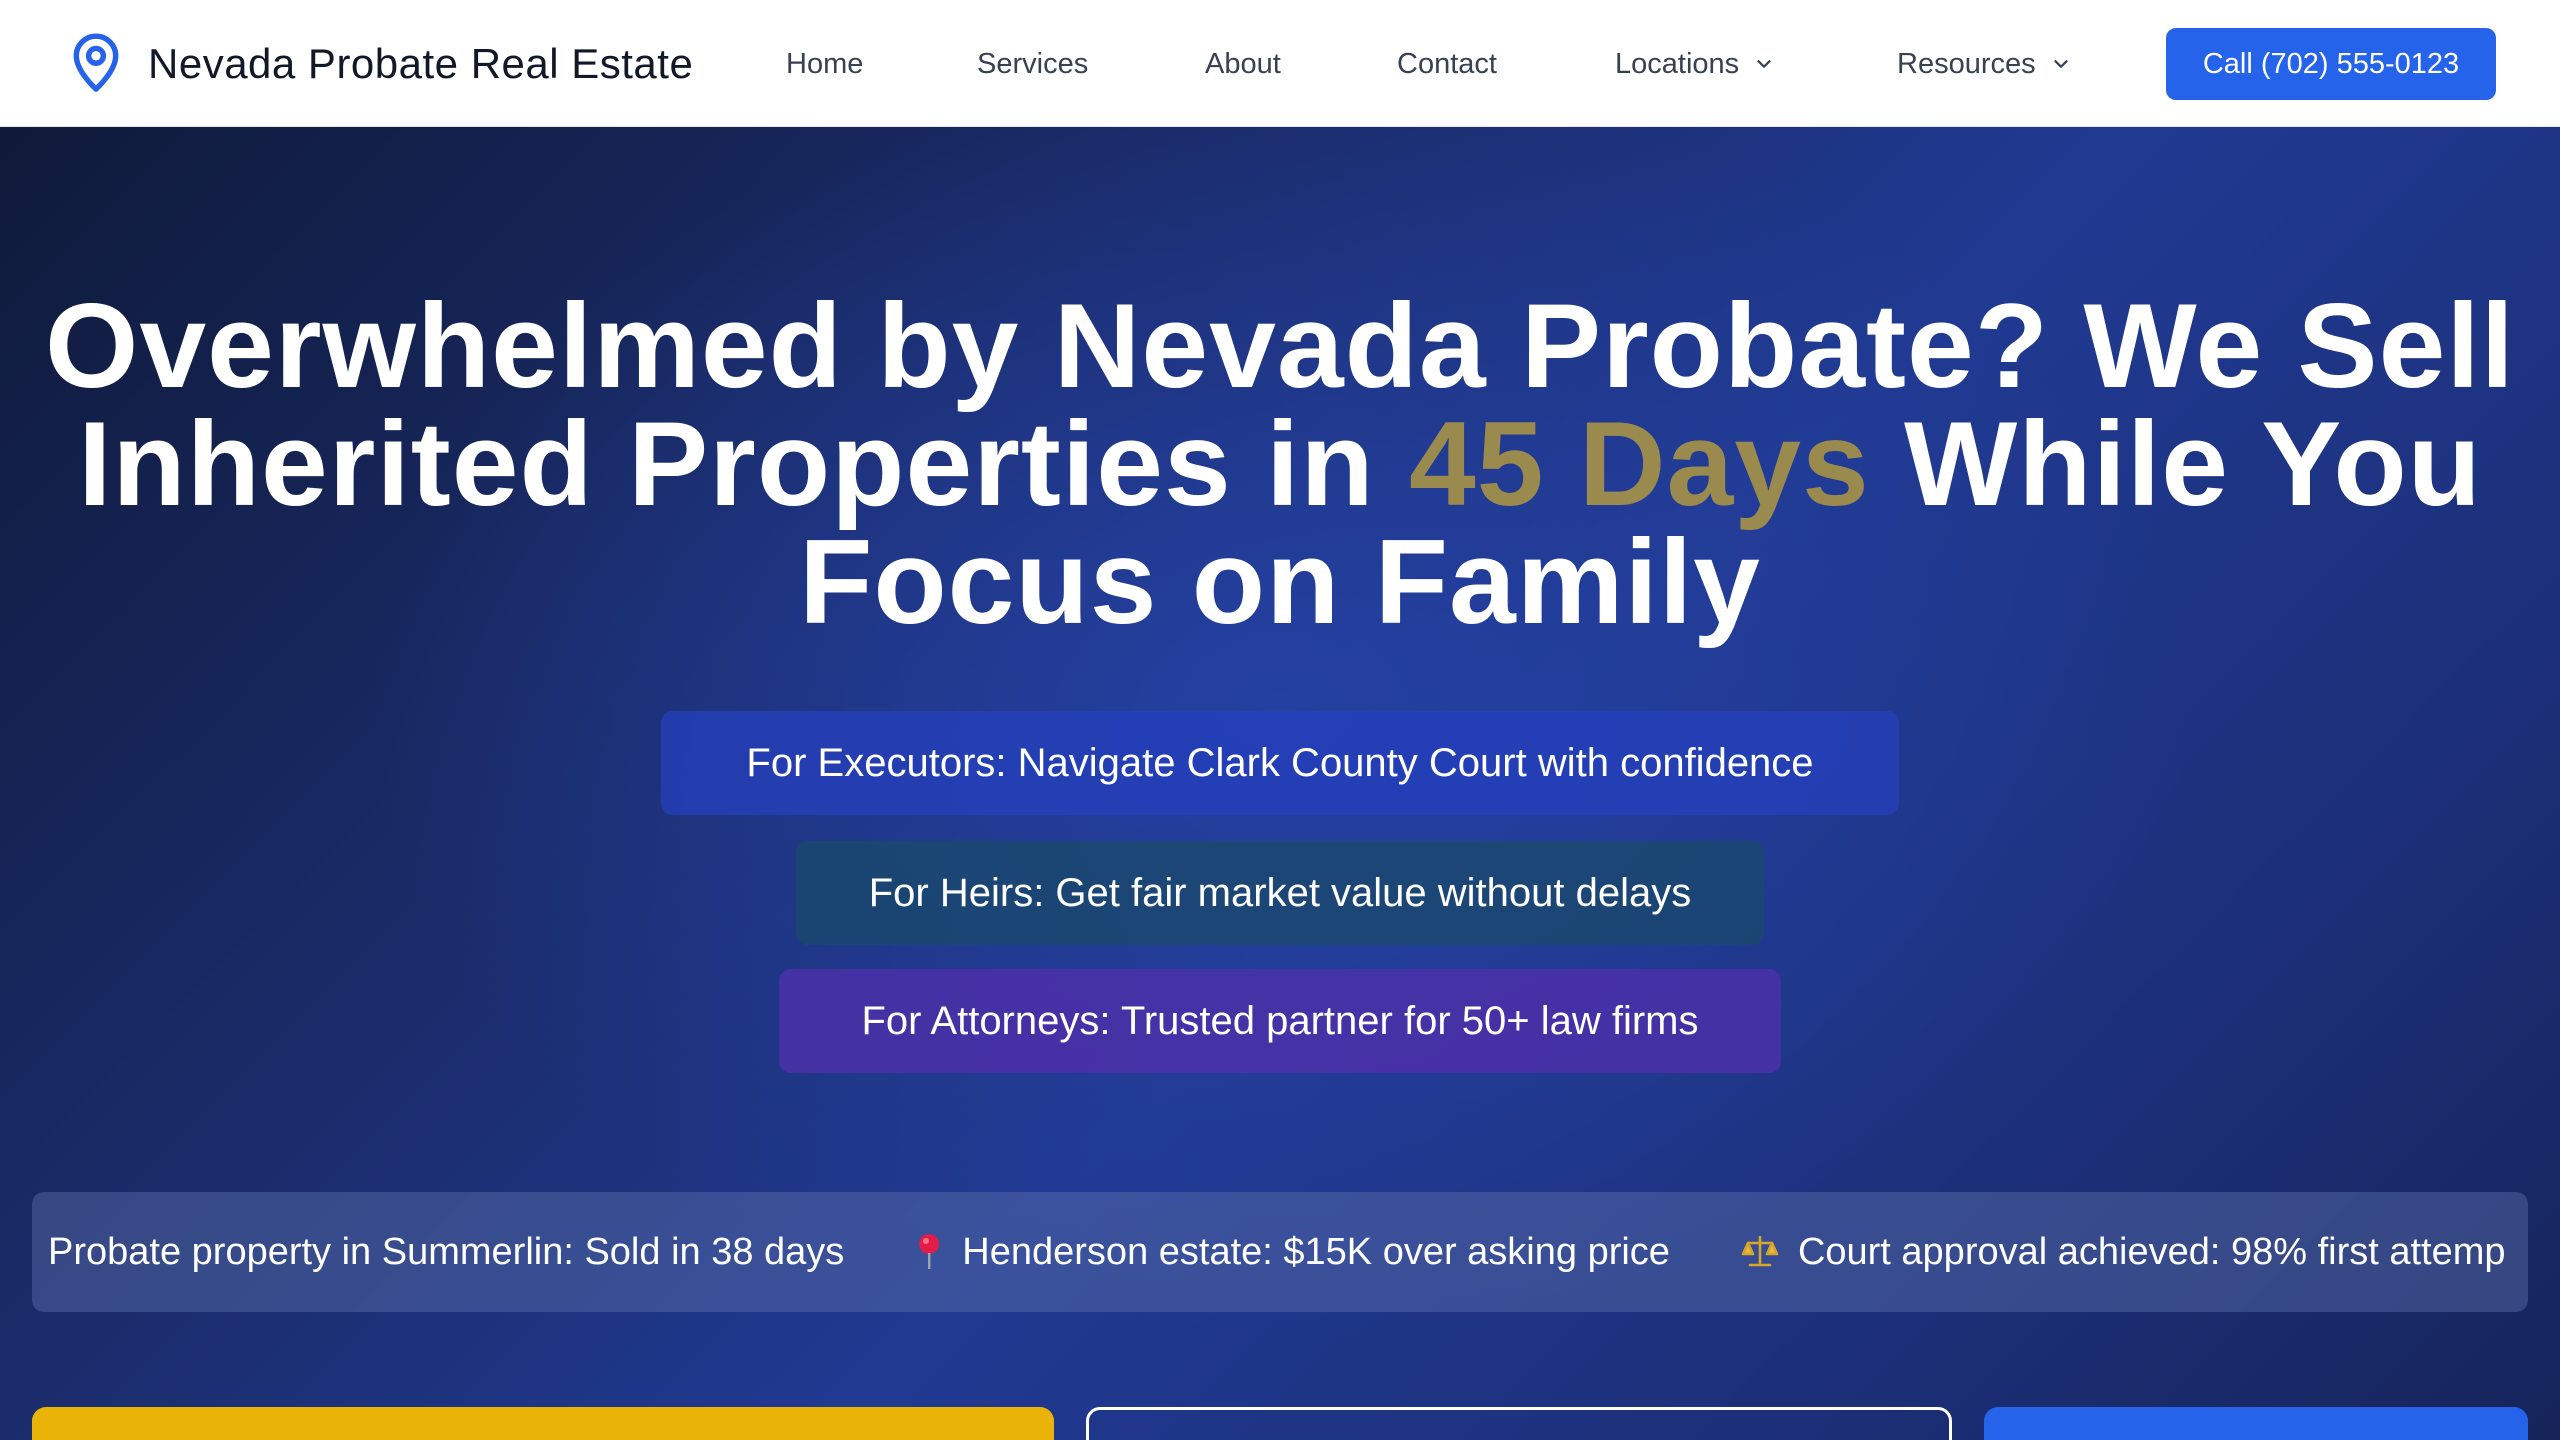  I want to click on tertiary-cta-button, so click(2256, 1423).